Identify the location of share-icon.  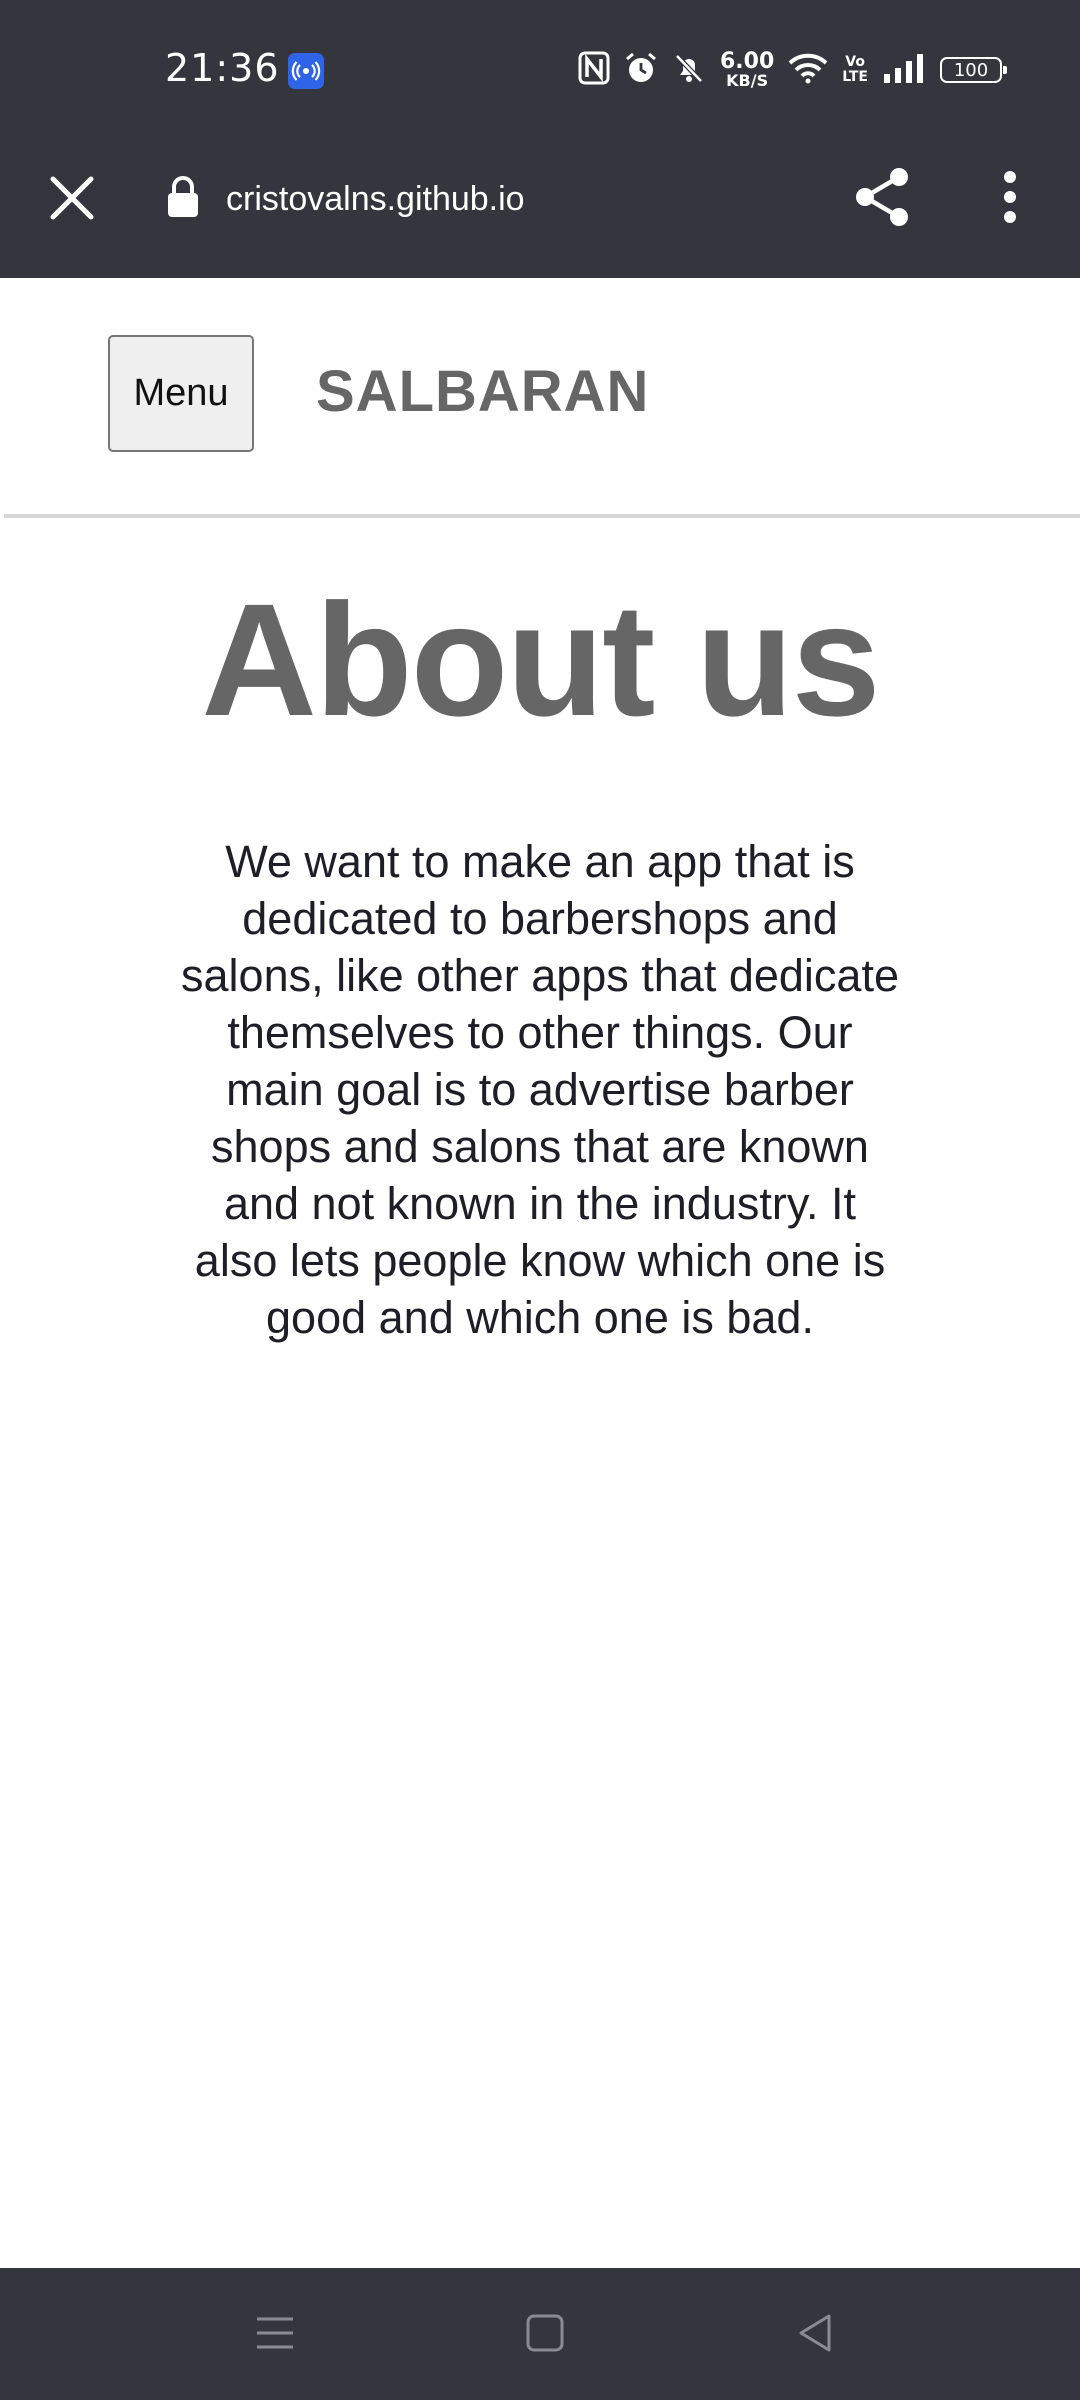
(882, 197).